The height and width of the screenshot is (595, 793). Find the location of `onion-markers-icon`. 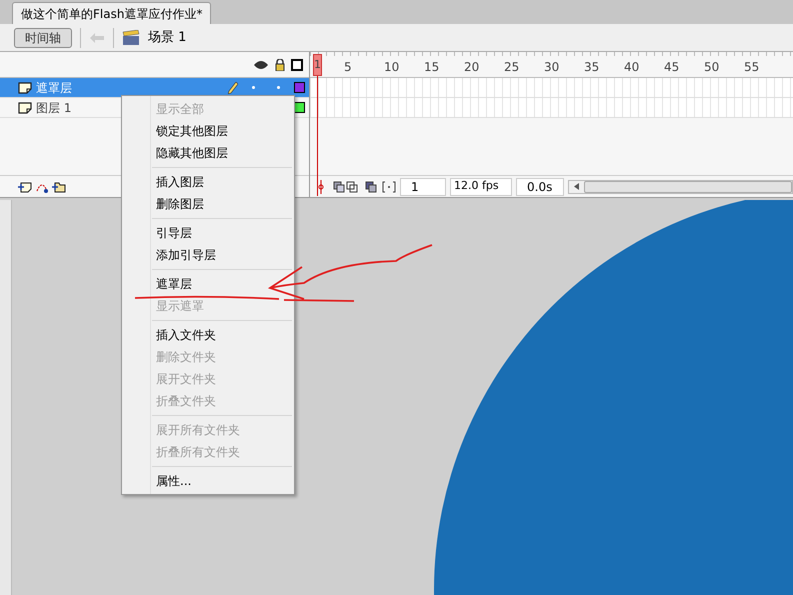

onion-markers-icon is located at coordinates (389, 187).